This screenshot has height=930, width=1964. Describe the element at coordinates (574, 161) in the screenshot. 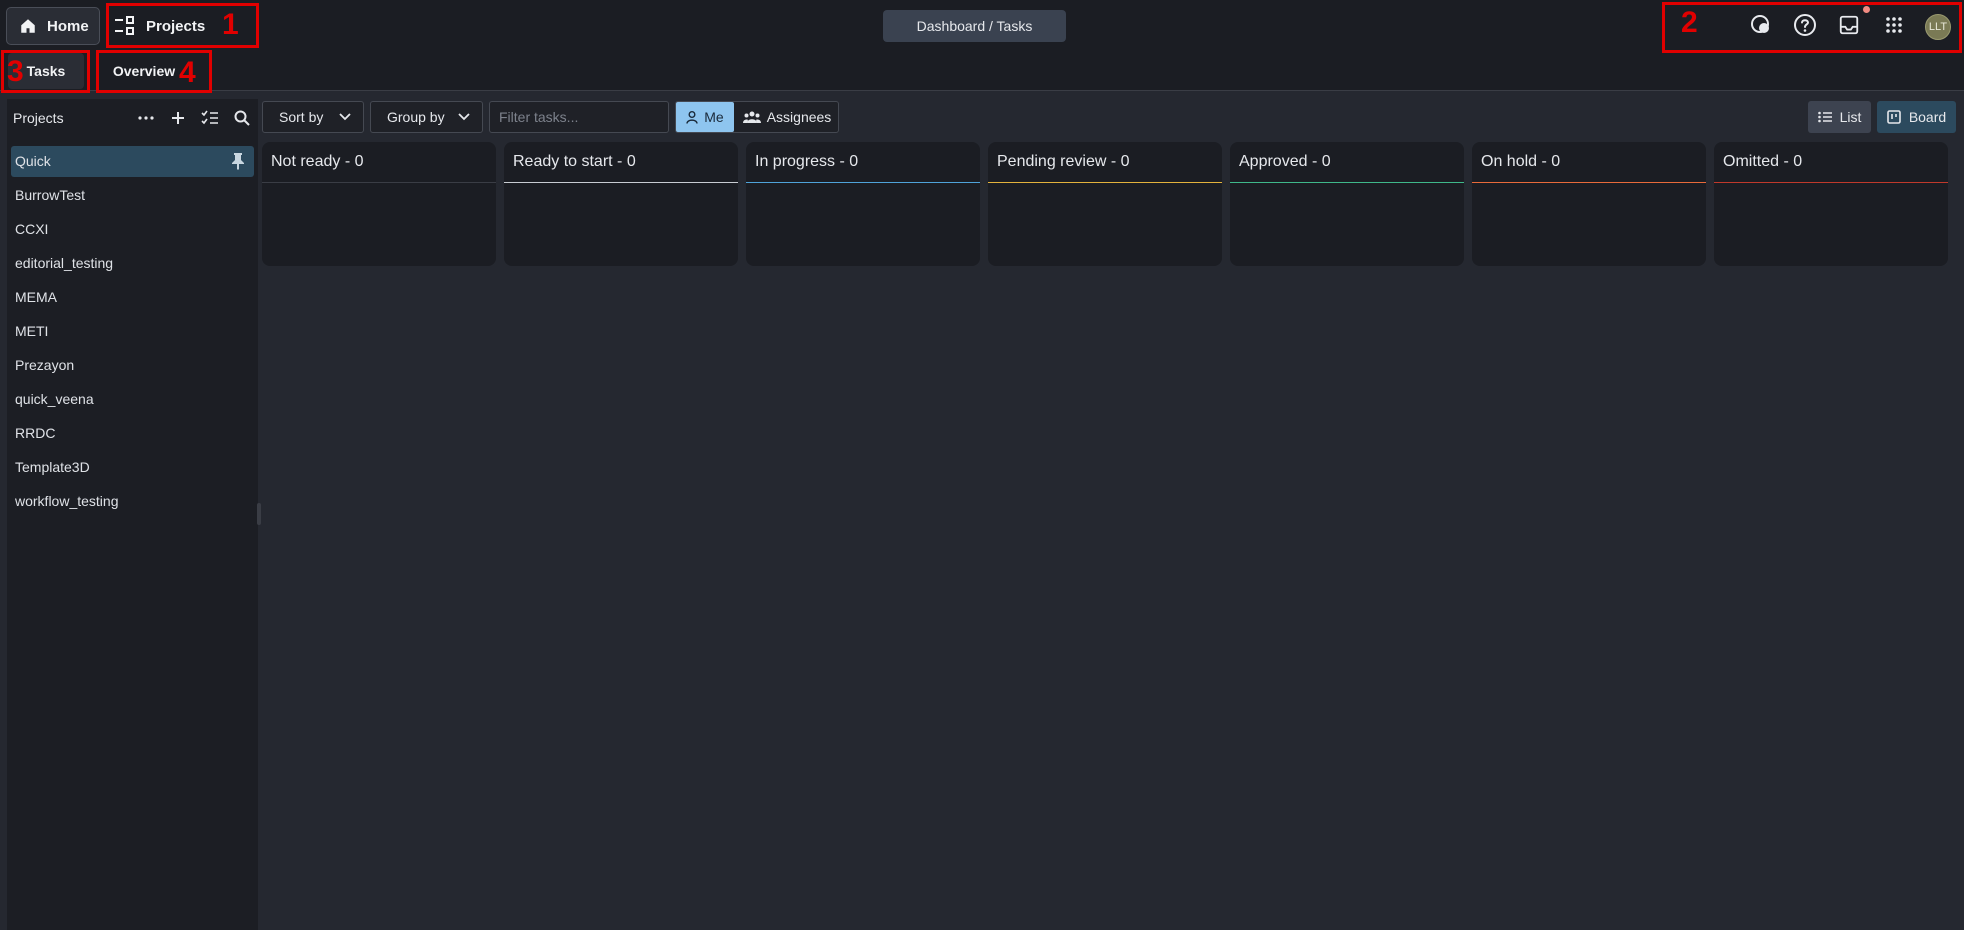

I see `column-title: Ready to start - 0` at that location.